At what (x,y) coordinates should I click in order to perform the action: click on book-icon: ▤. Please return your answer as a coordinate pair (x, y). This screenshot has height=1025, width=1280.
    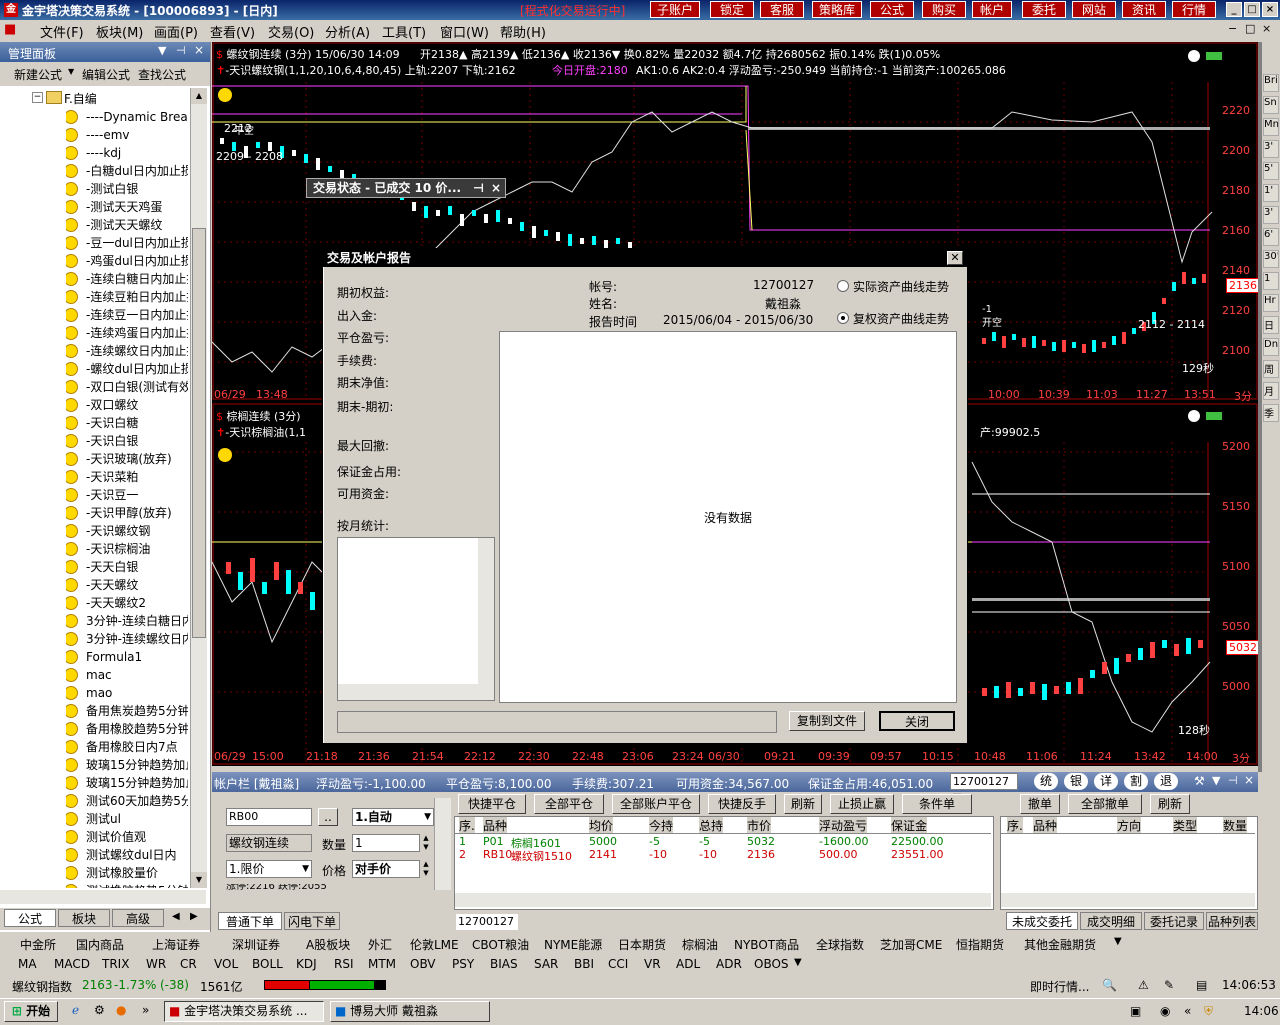
    Looking at the image, I should click on (1201, 985).